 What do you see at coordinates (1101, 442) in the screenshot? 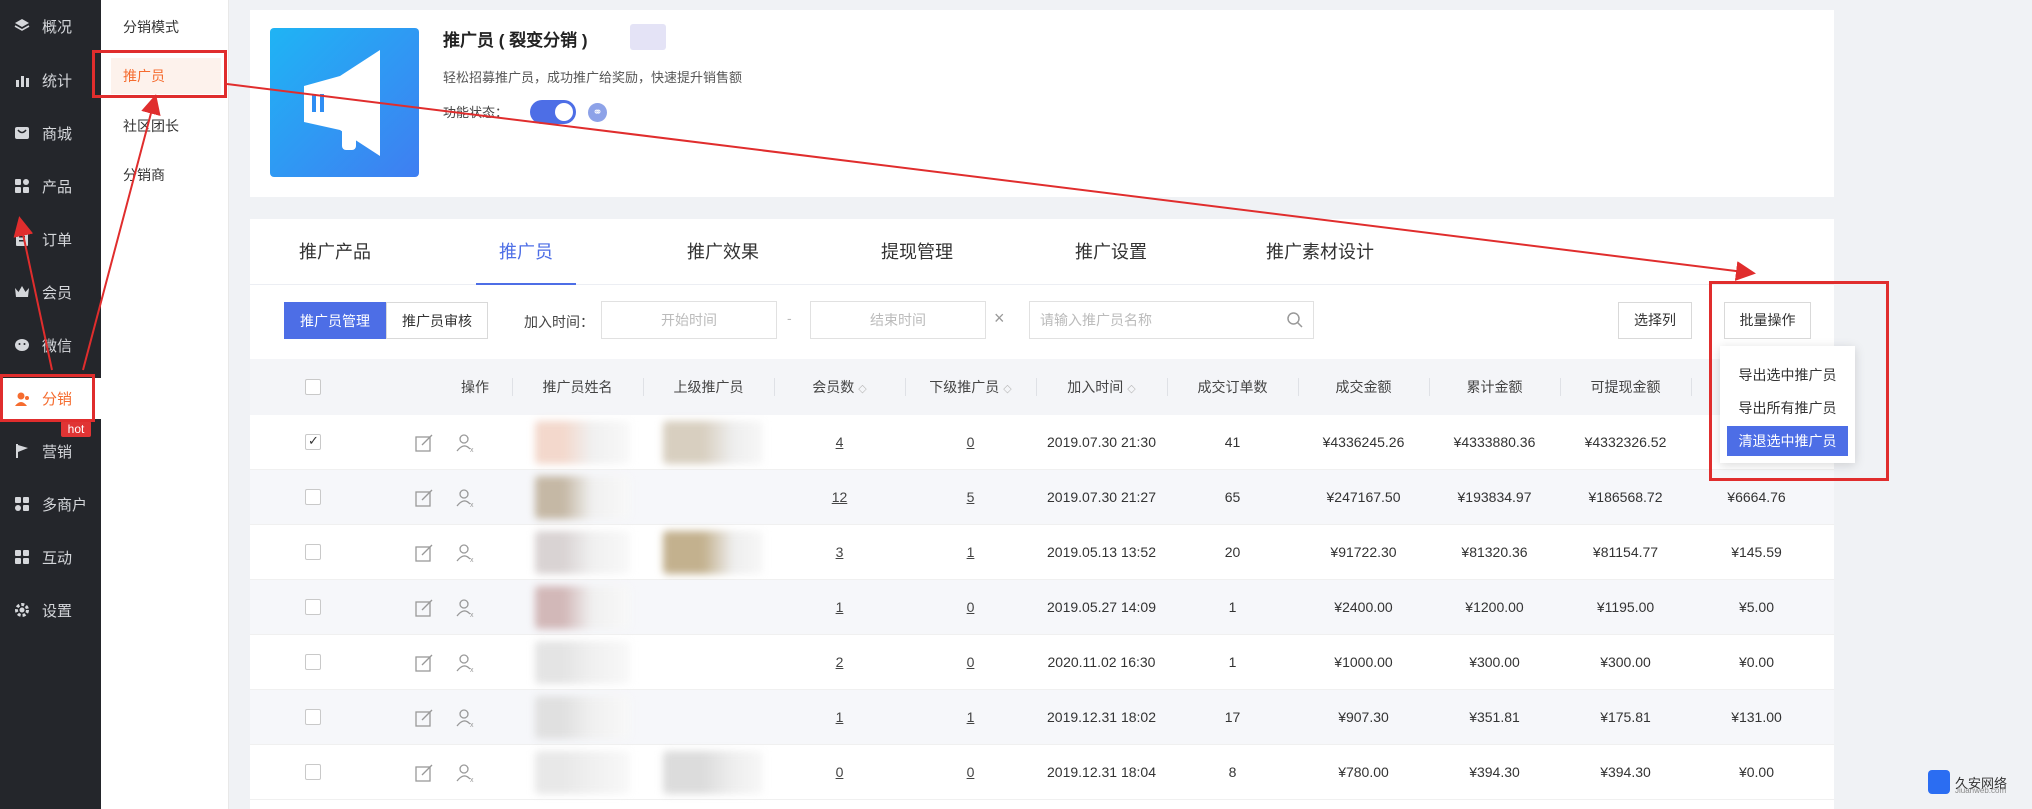
I see `join-time: 2019.07.30 21:30` at bounding box center [1101, 442].